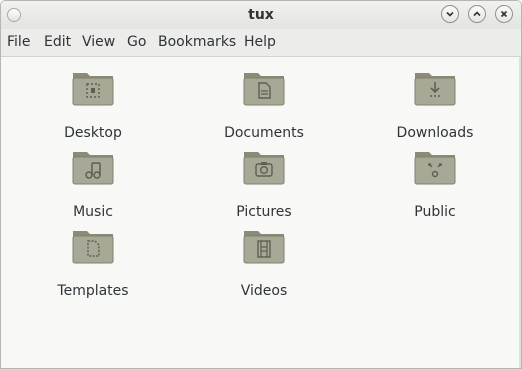 The height and width of the screenshot is (369, 522). Describe the element at coordinates (93, 247) in the screenshot. I see `templates-folder-icon` at that location.